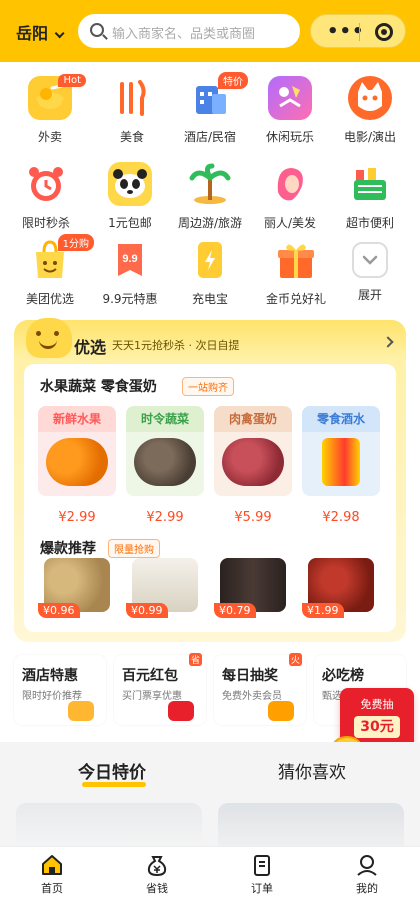 The height and width of the screenshot is (902, 420). What do you see at coordinates (312, 770) in the screenshot?
I see `tab-guess-you-like: 猜你喜欢` at bounding box center [312, 770].